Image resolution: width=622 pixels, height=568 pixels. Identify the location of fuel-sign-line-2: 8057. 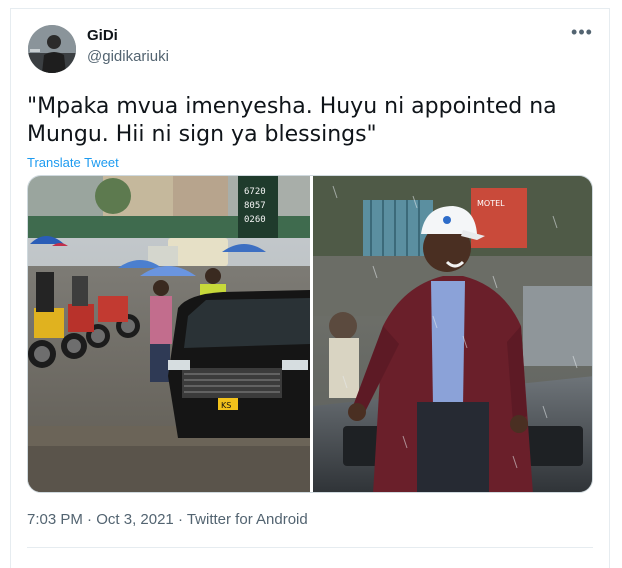
(255, 206).